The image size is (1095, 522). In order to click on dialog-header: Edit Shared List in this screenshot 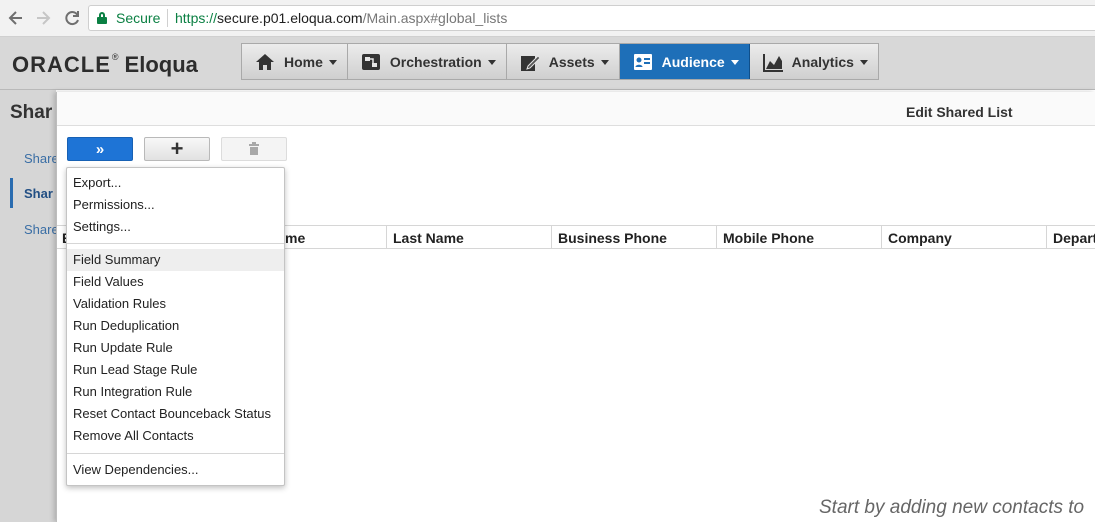, I will do `click(576, 109)`.